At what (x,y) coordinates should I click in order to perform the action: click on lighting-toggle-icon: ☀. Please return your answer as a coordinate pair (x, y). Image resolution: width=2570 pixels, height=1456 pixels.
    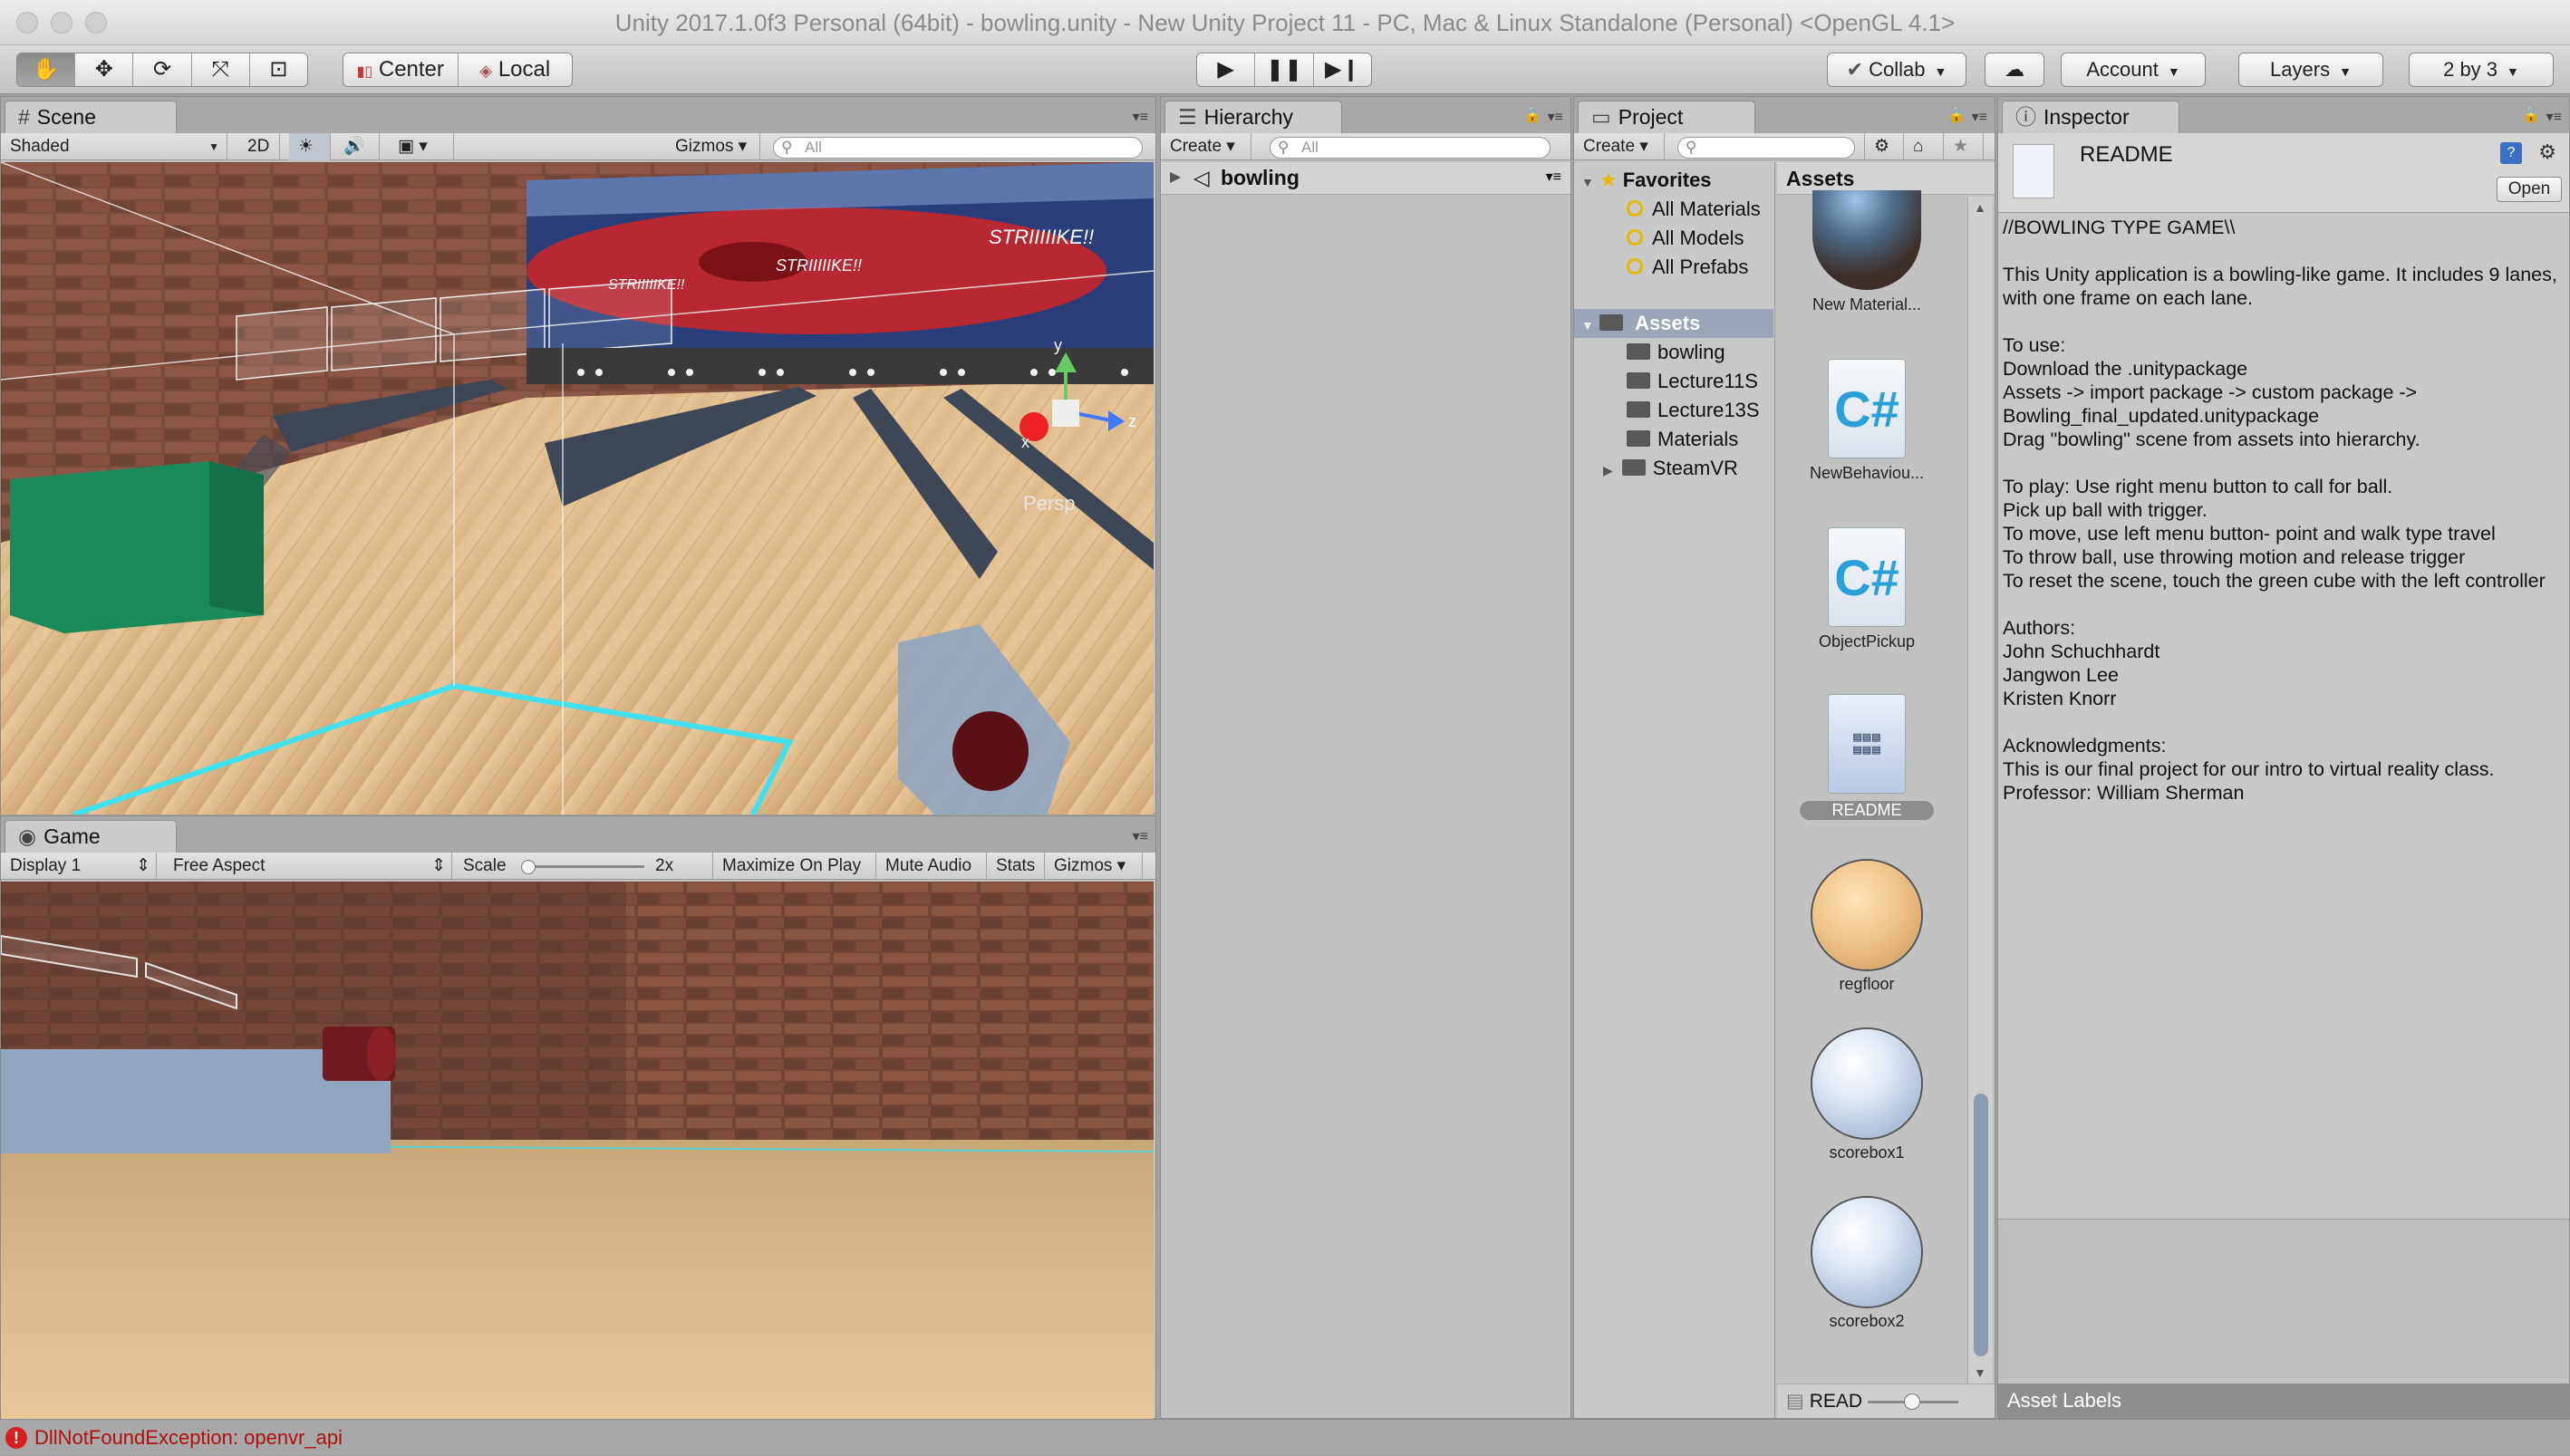
    Looking at the image, I should click on (310, 146).